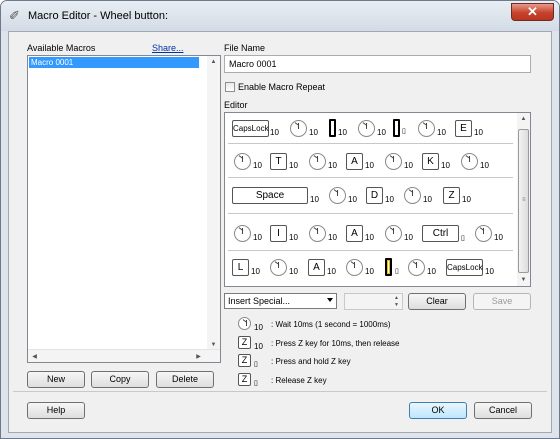 Image resolution: width=560 pixels, height=439 pixels. Describe the element at coordinates (198, 356) in the screenshot. I see `scroll-right-icon: ▶` at that location.